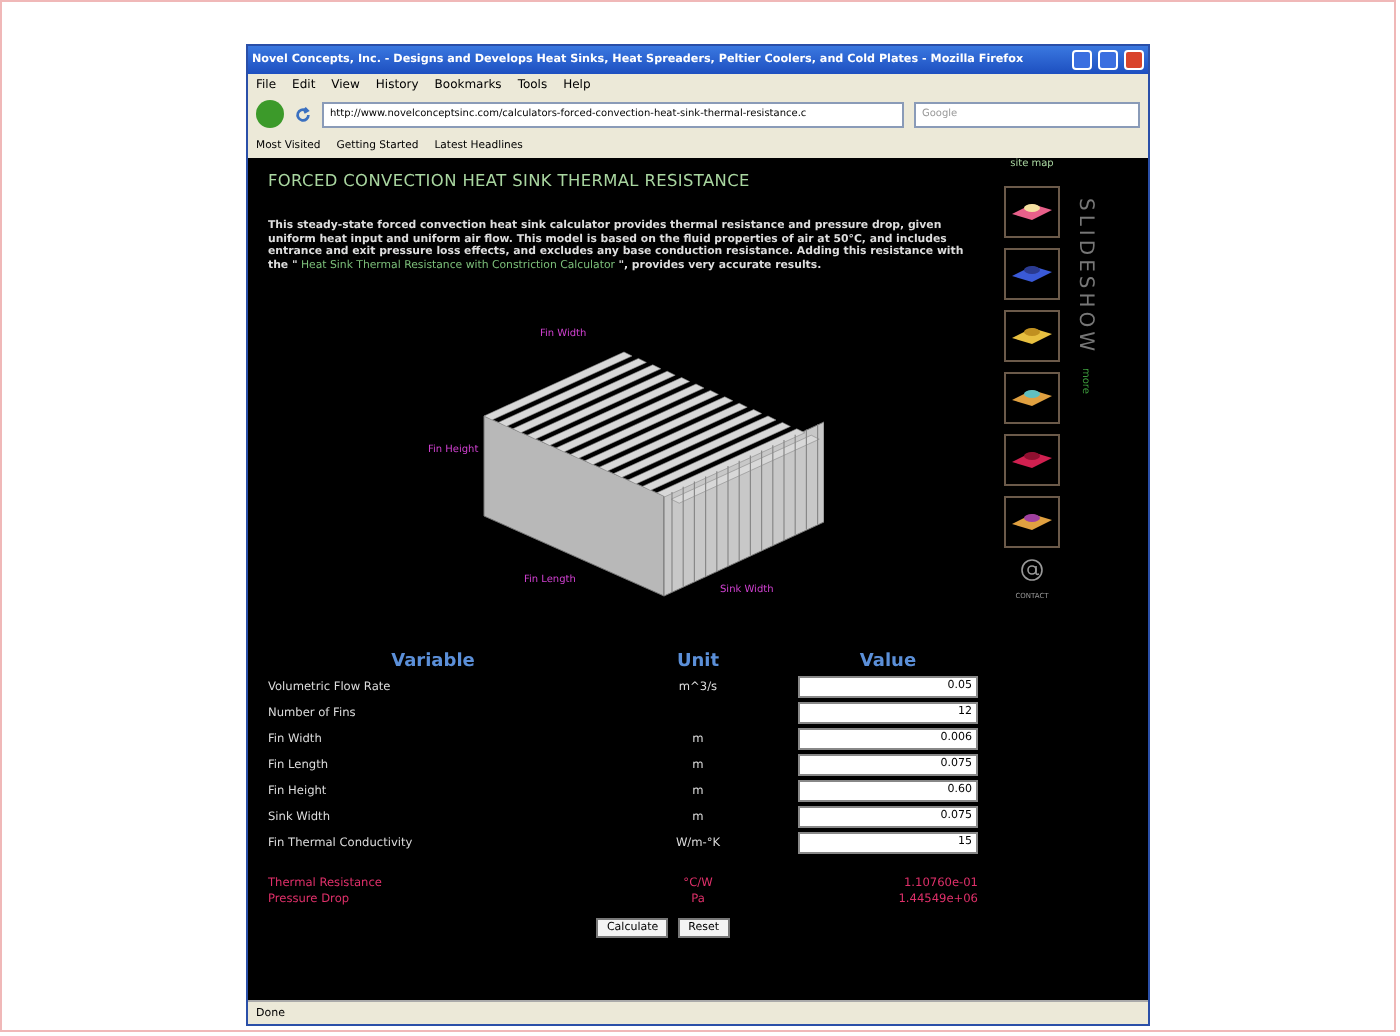 This screenshot has height=1036, width=1400. I want to click on slideshow-label: SLIDESHOW, so click(1085, 277).